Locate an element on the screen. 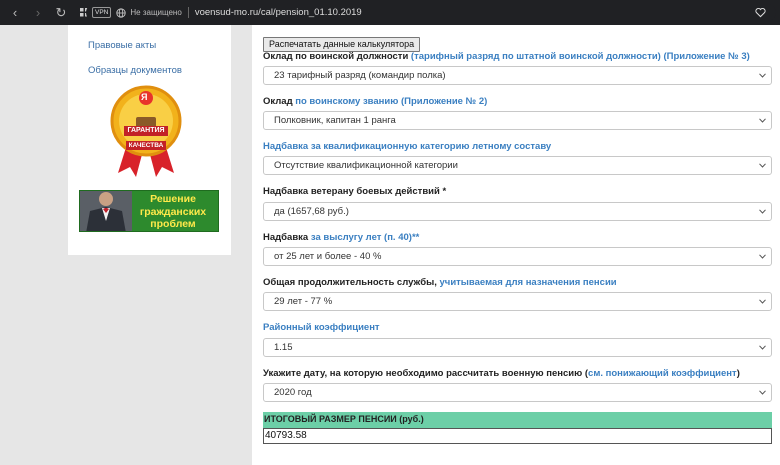 This screenshot has width=780, height=465. url-text: voensud-mo.ru/cal/pension_01.10.2019 is located at coordinates (278, 12).